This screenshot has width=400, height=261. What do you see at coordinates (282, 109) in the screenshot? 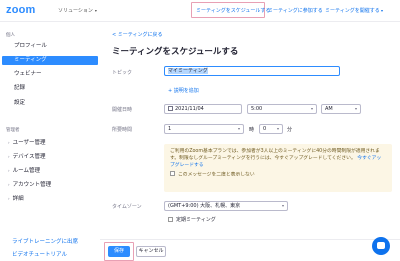
I see `time-select: 5:00 ▾` at bounding box center [282, 109].